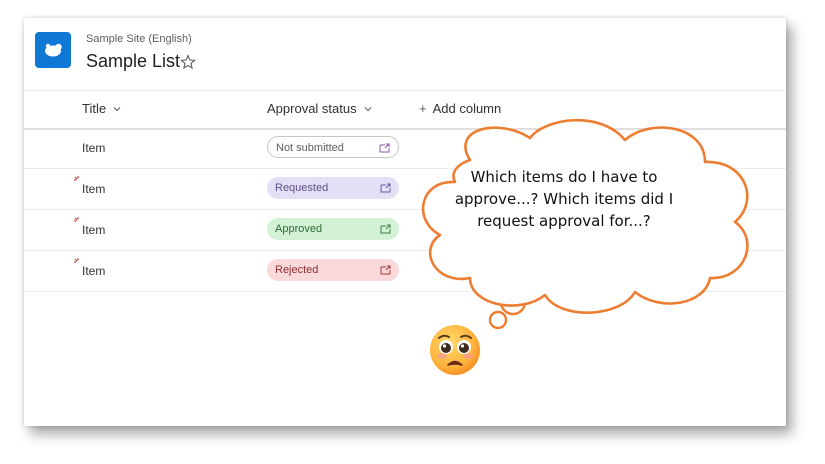  Describe the element at coordinates (467, 108) in the screenshot. I see `add-column-label: Add column` at that location.